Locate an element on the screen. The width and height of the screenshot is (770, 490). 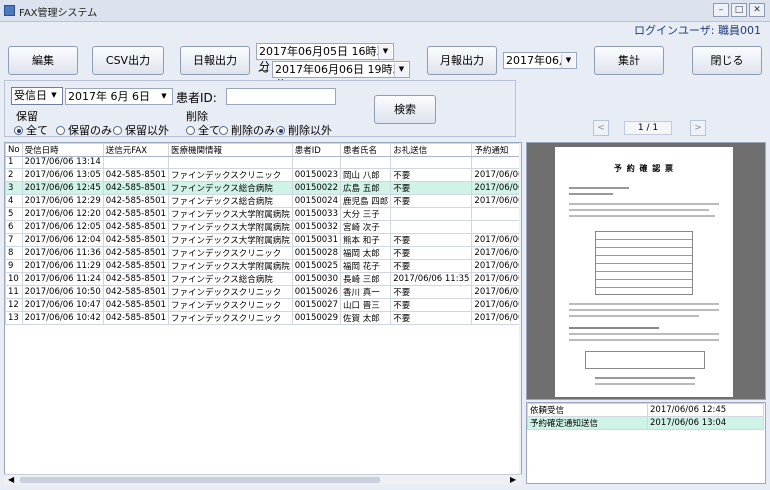
date-picker: 2017年 6月 6日 ▼ is located at coordinates (119, 96).